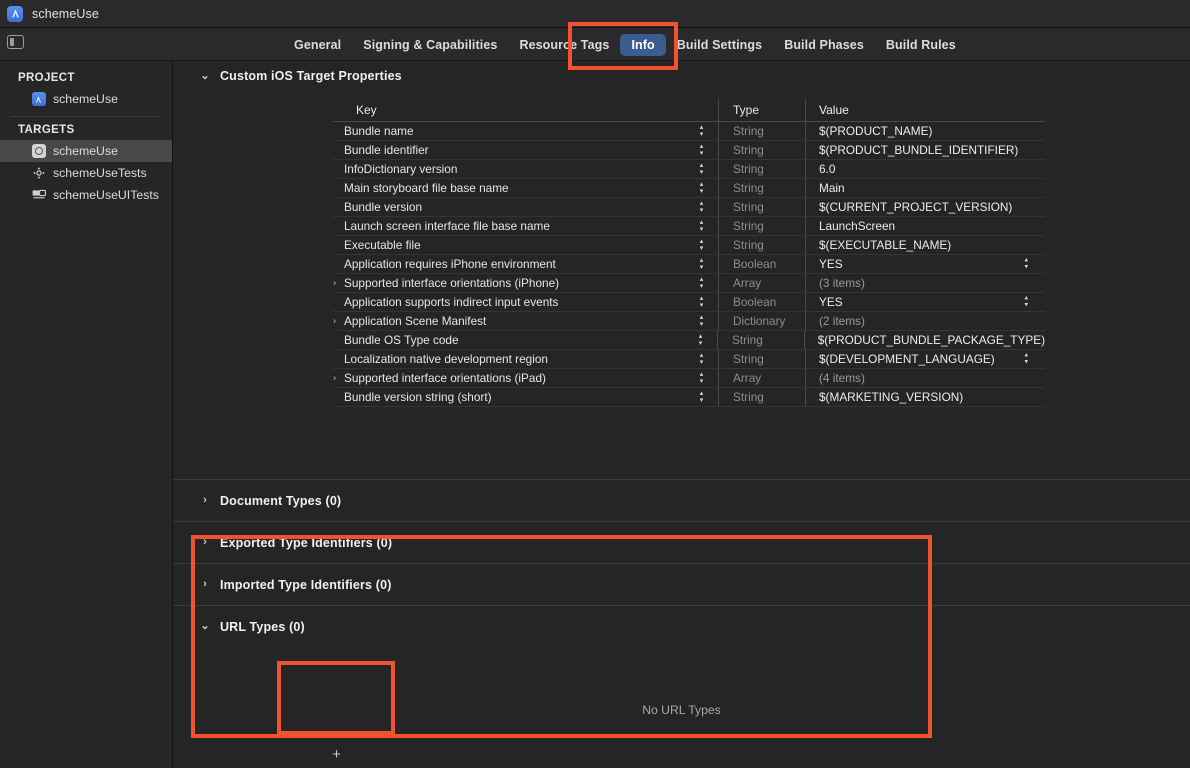  What do you see at coordinates (515, 264) in the screenshot?
I see `plist-key-cell: Application requires iPhone environment` at bounding box center [515, 264].